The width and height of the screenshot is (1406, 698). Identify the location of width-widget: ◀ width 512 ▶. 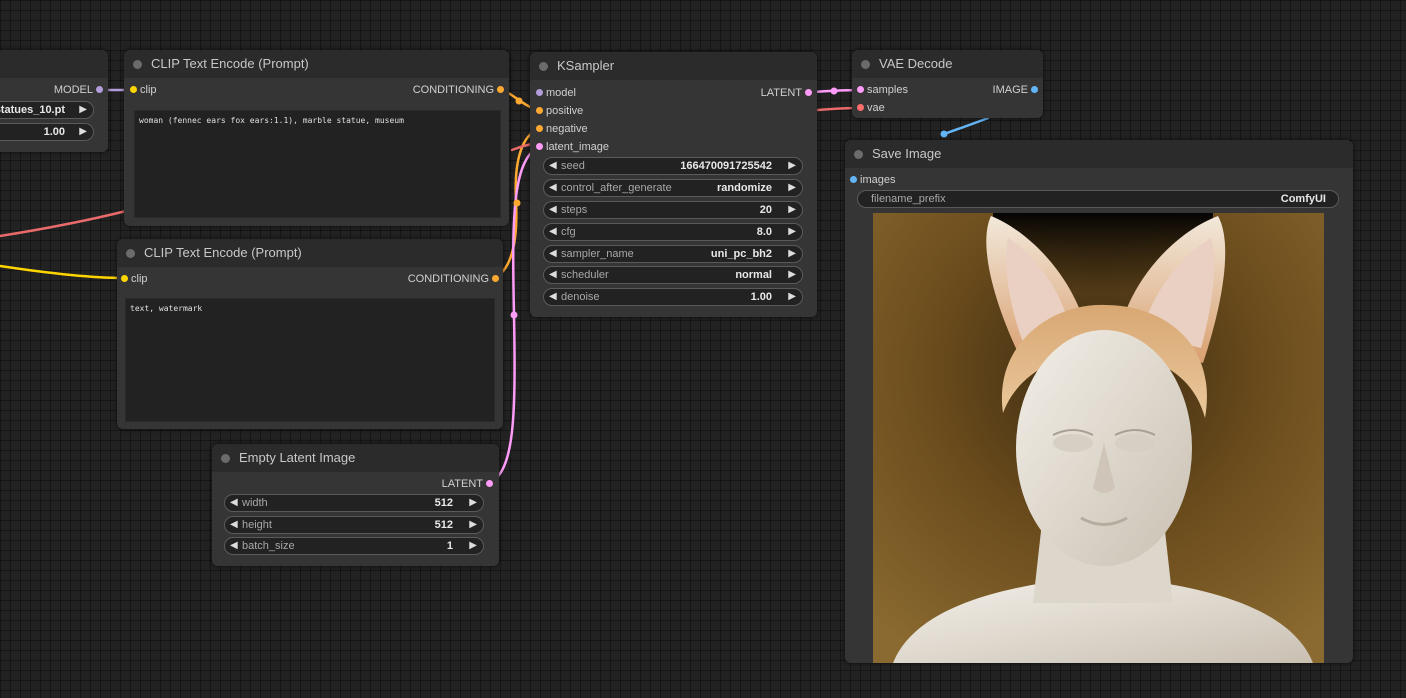
(354, 503).